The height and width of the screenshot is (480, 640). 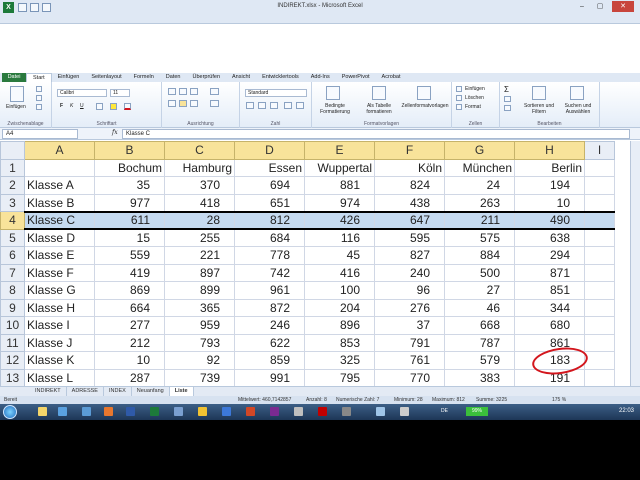 I want to click on cut-icon, so click(x=39, y=89).